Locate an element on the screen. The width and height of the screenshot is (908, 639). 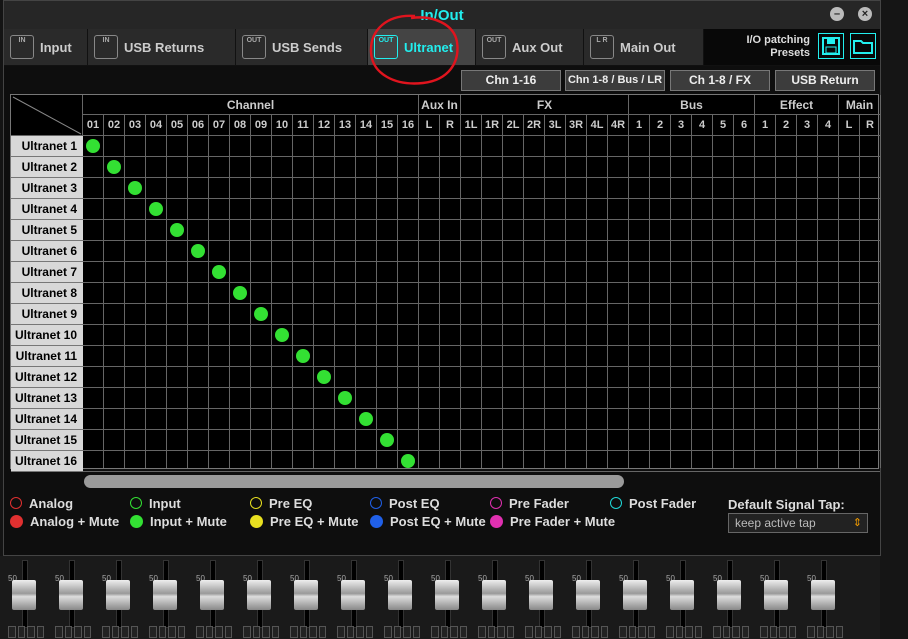
route-dot is located at coordinates (219, 272).